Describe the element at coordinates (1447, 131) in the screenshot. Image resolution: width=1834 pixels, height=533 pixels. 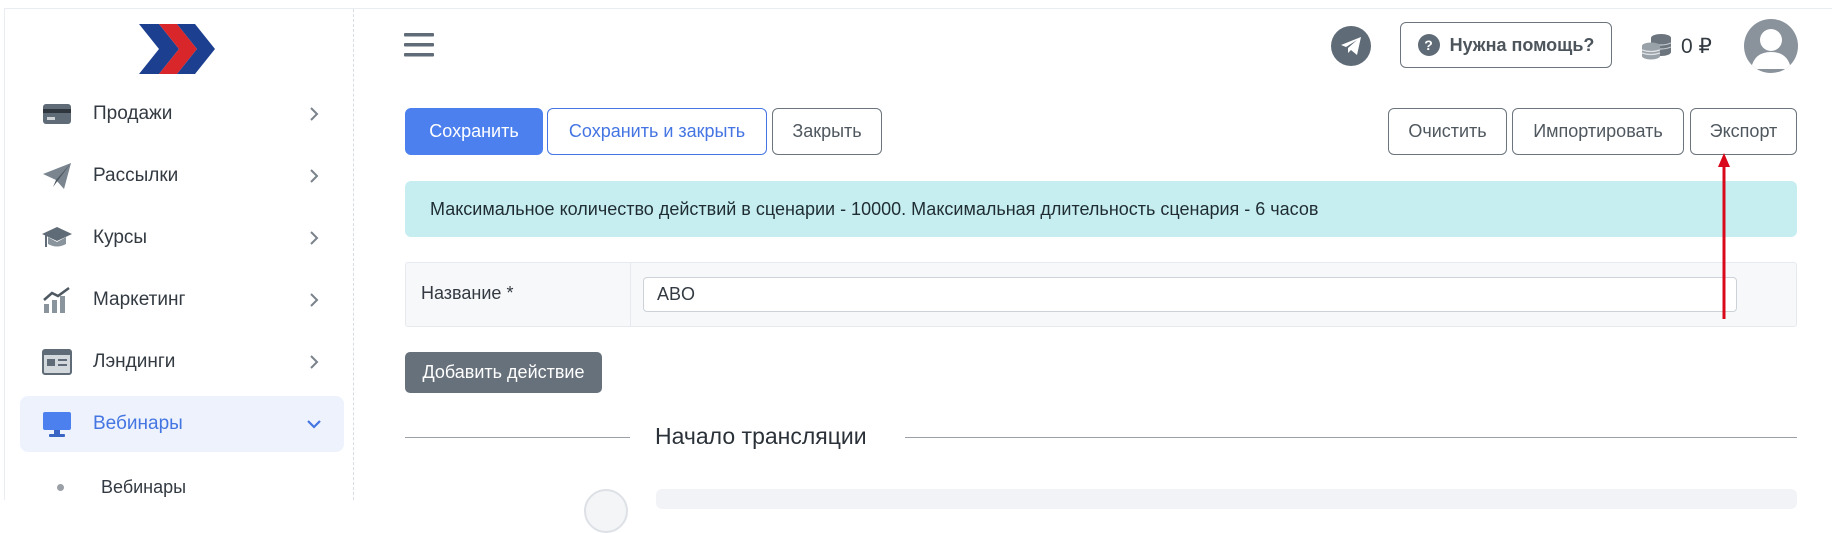
I see `clear-button: Очистить` at that location.